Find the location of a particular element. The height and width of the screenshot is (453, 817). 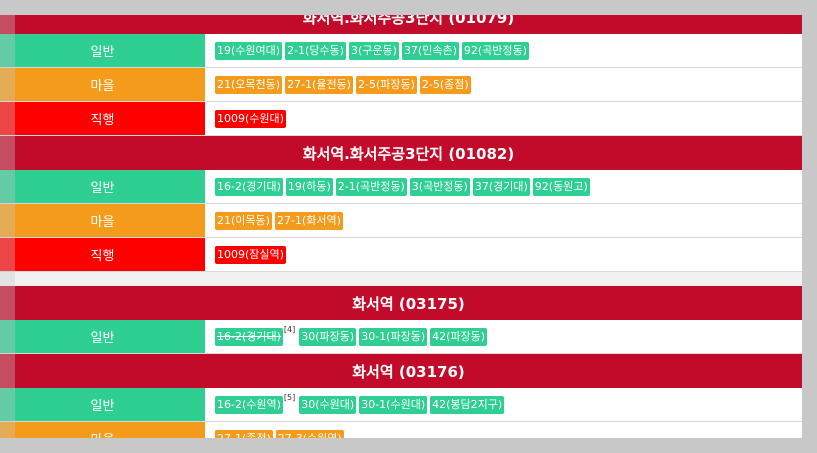

route-badge: 19(수원여대) is located at coordinates (249, 50).